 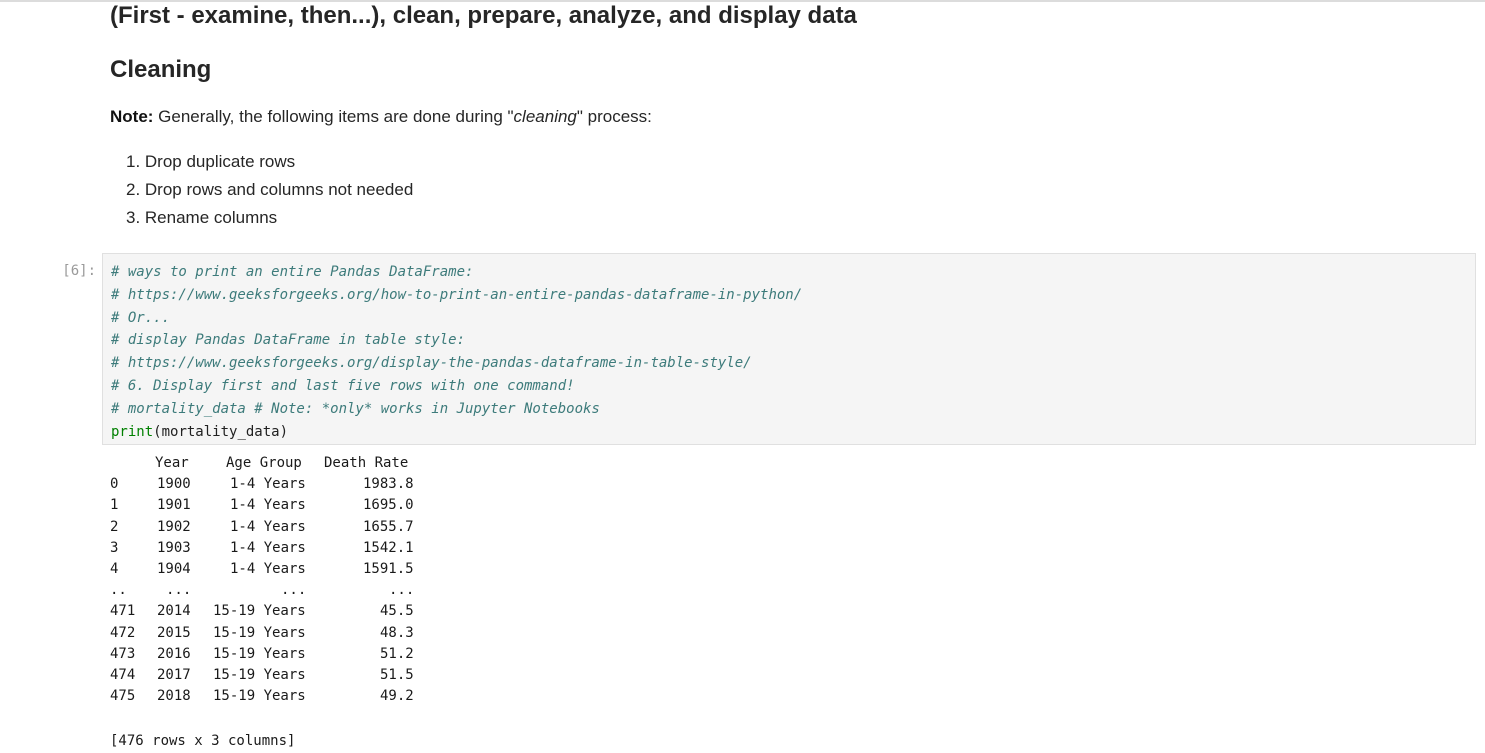 What do you see at coordinates (388, 568) in the screenshot?
I see `cell-death-rate: 1591.5` at bounding box center [388, 568].